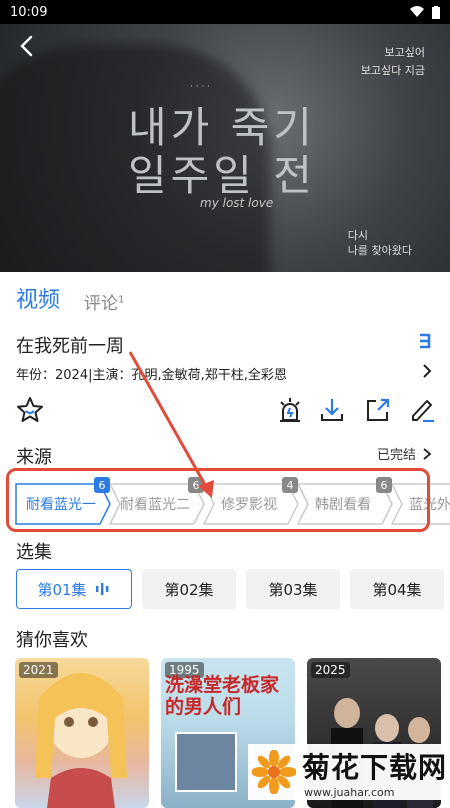 The width and height of the screenshot is (450, 808). Describe the element at coordinates (250, 501) in the screenshot. I see `source-item: 修罗影视 4` at that location.